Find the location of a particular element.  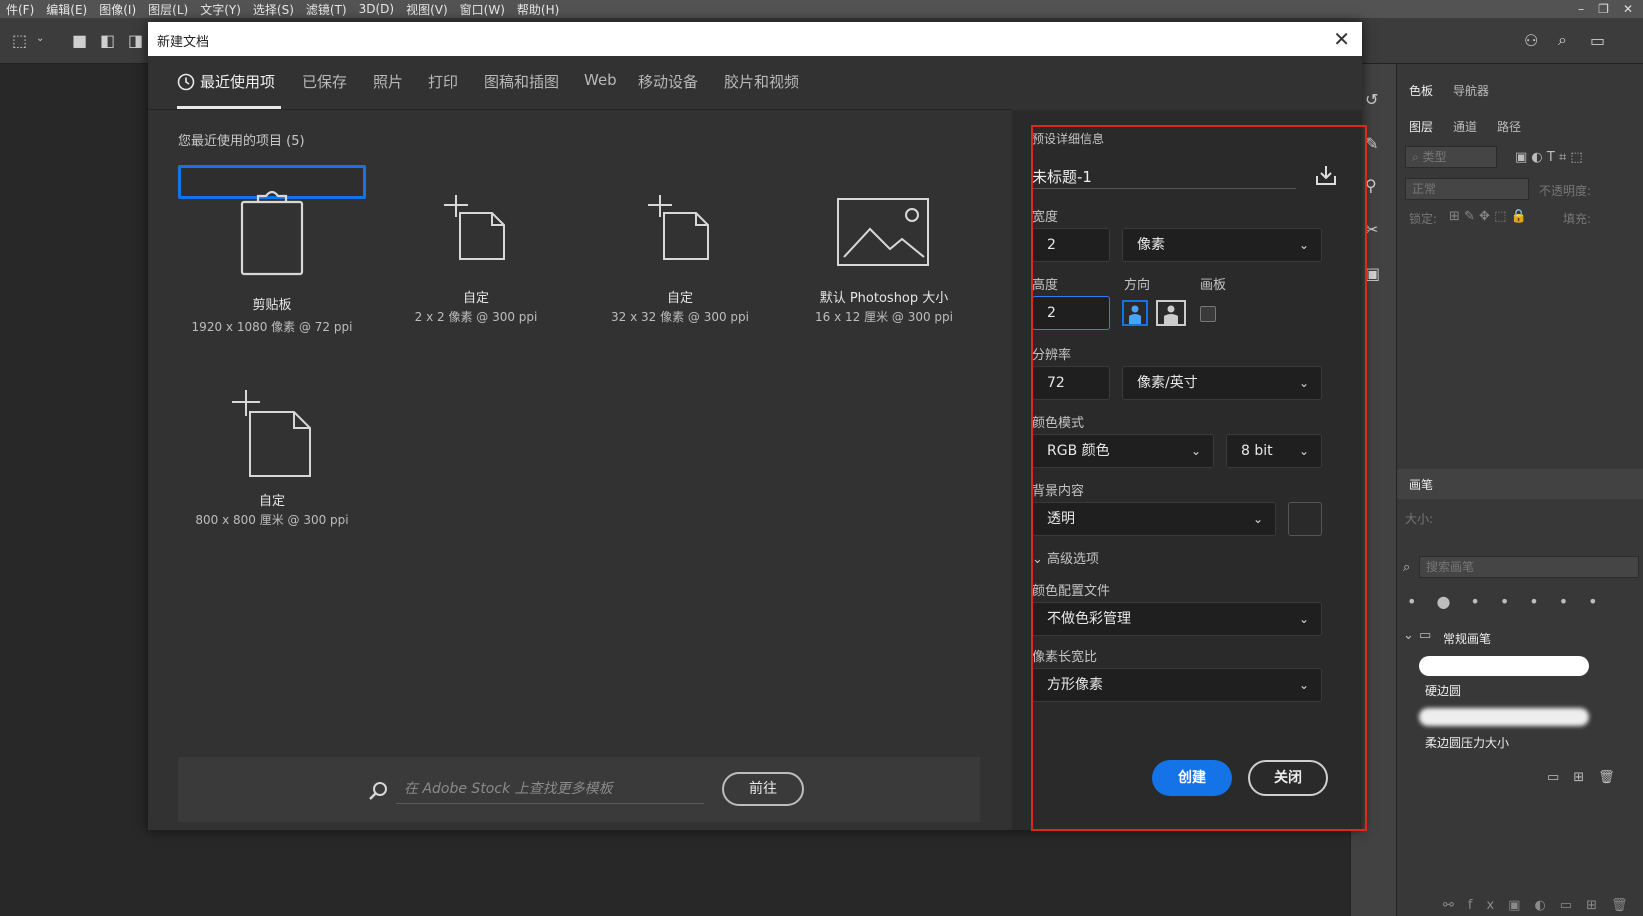

menu-item: 帮助(H) is located at coordinates (538, 9).